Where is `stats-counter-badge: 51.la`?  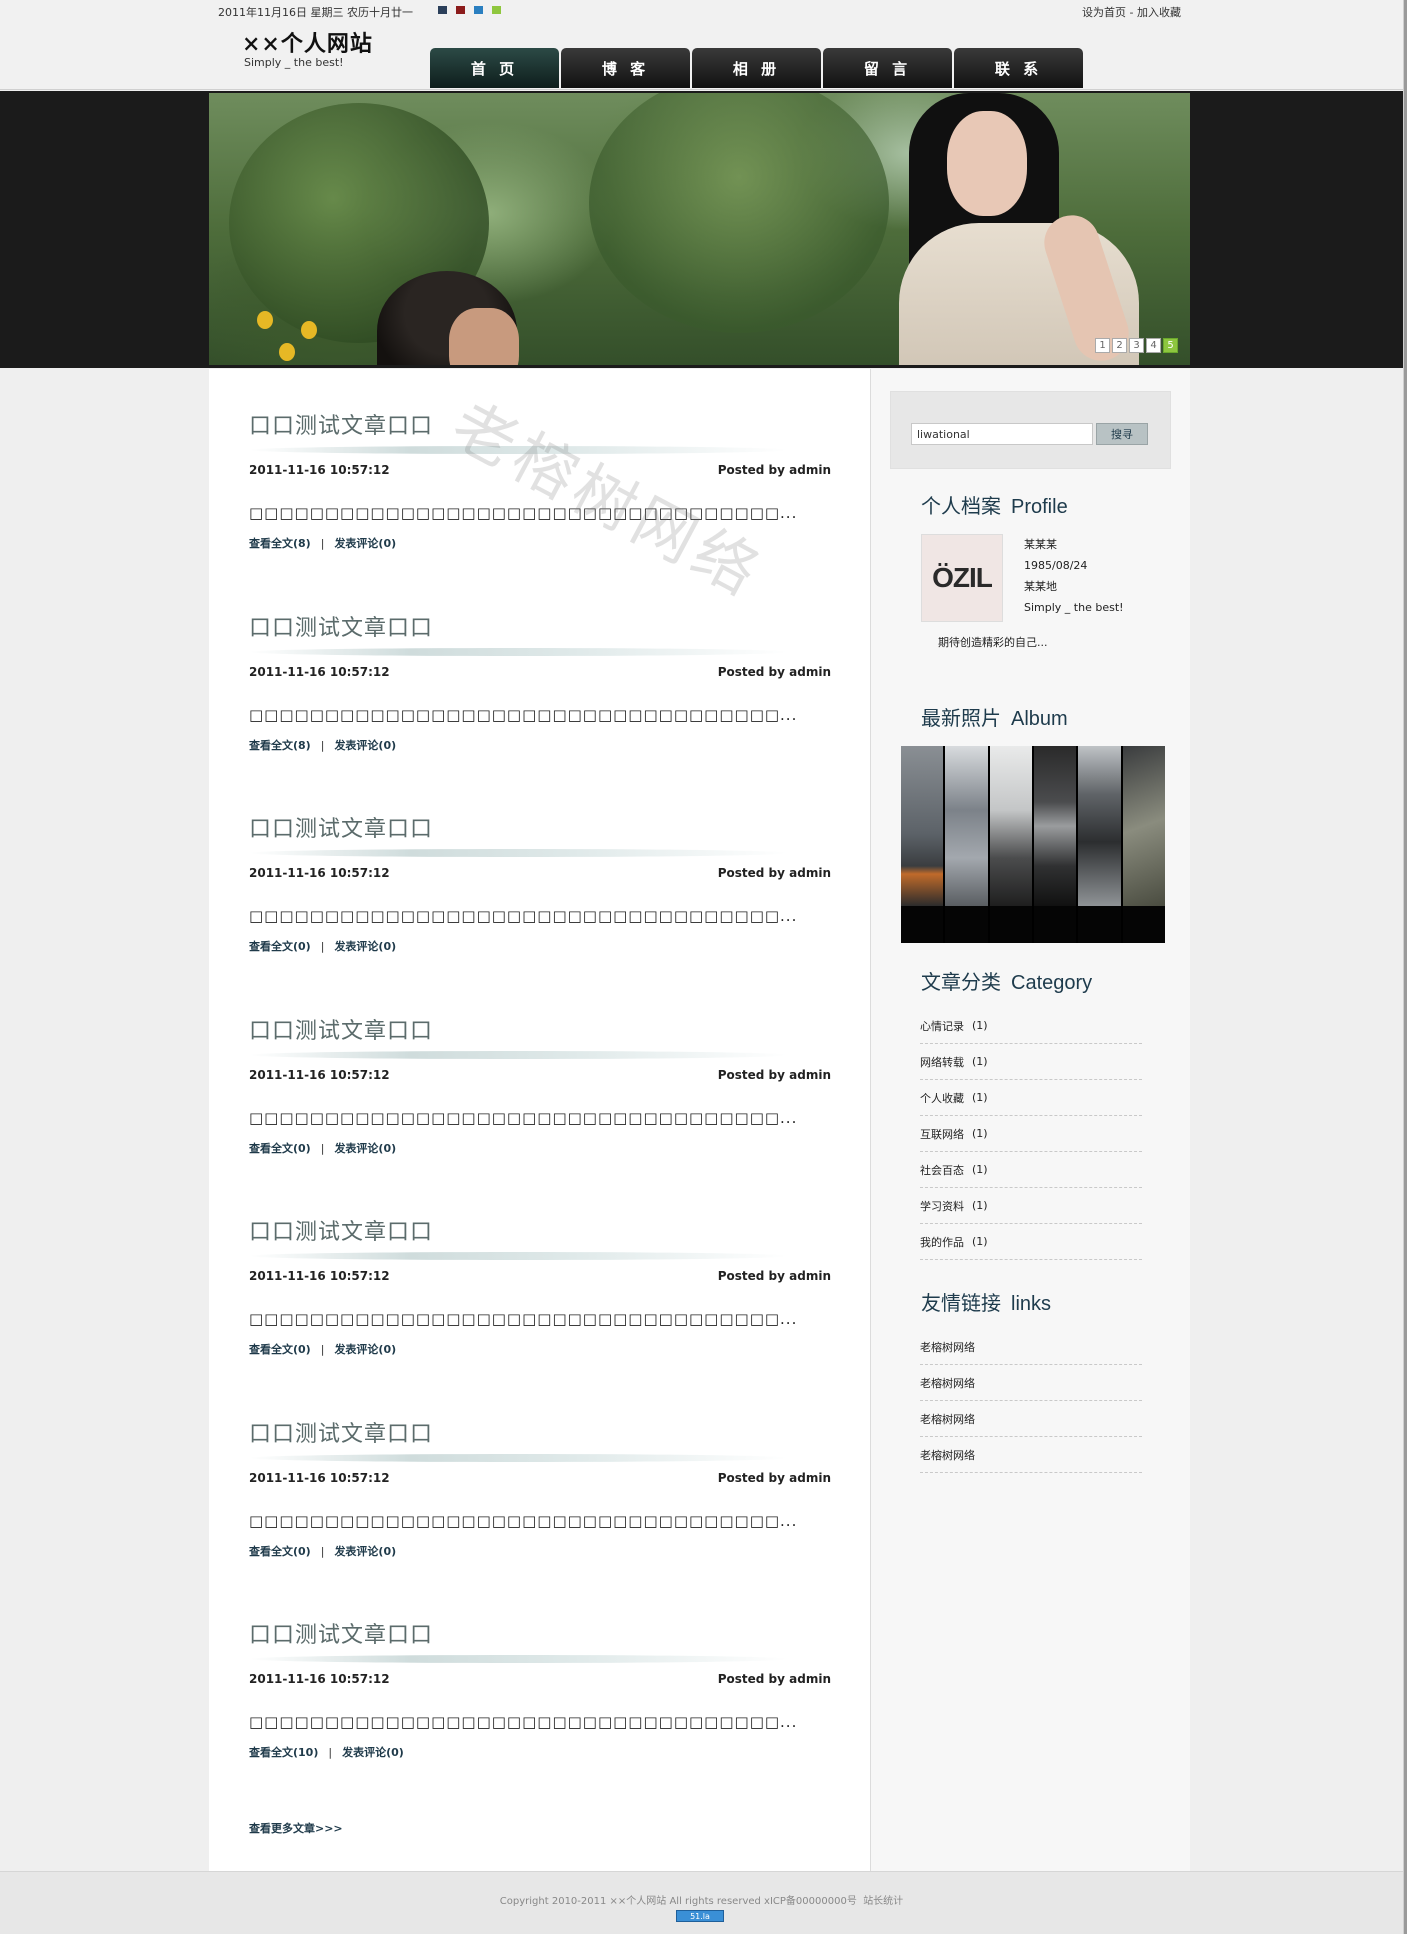 stats-counter-badge: 51.la is located at coordinates (700, 1916).